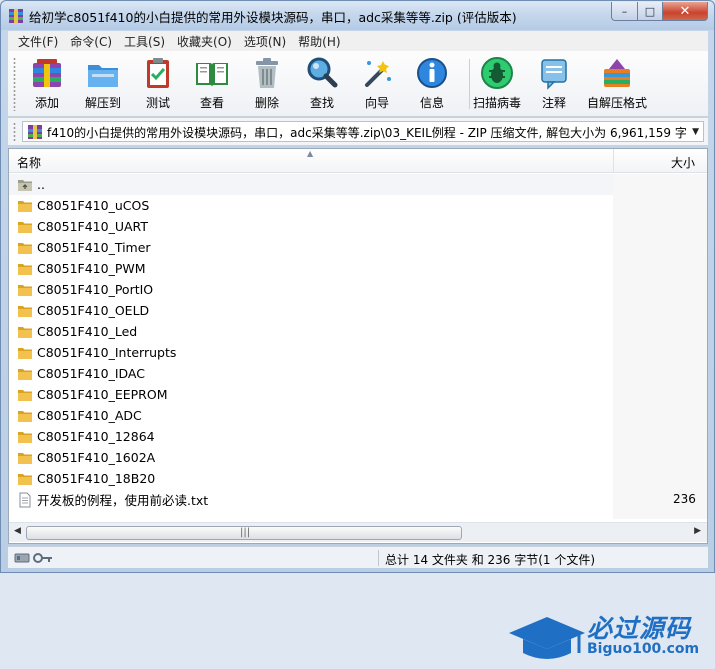  What do you see at coordinates (376, 103) in the screenshot?
I see `wizard-label: 向导` at bounding box center [376, 103].